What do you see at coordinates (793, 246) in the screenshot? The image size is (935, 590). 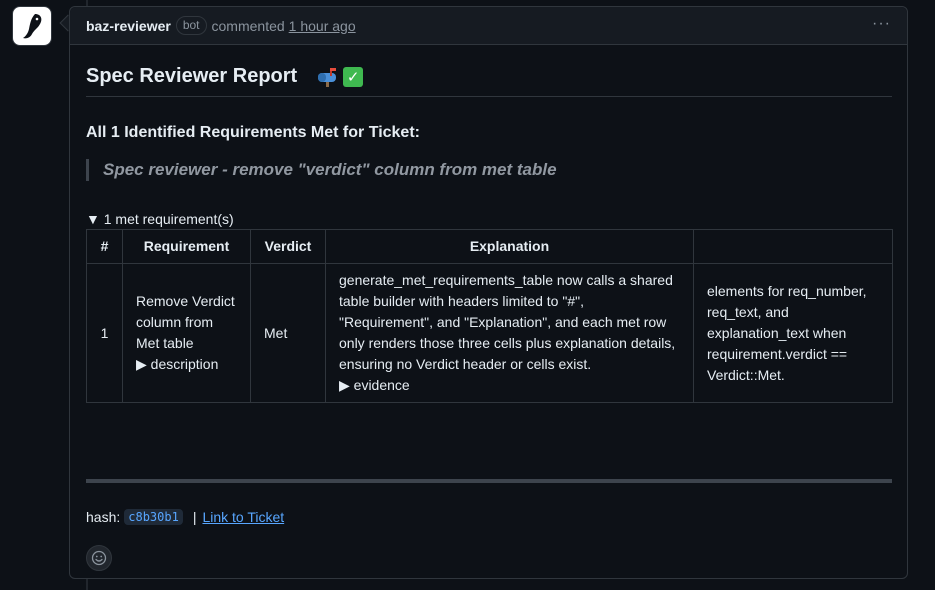 I see `column-header-extra` at bounding box center [793, 246].